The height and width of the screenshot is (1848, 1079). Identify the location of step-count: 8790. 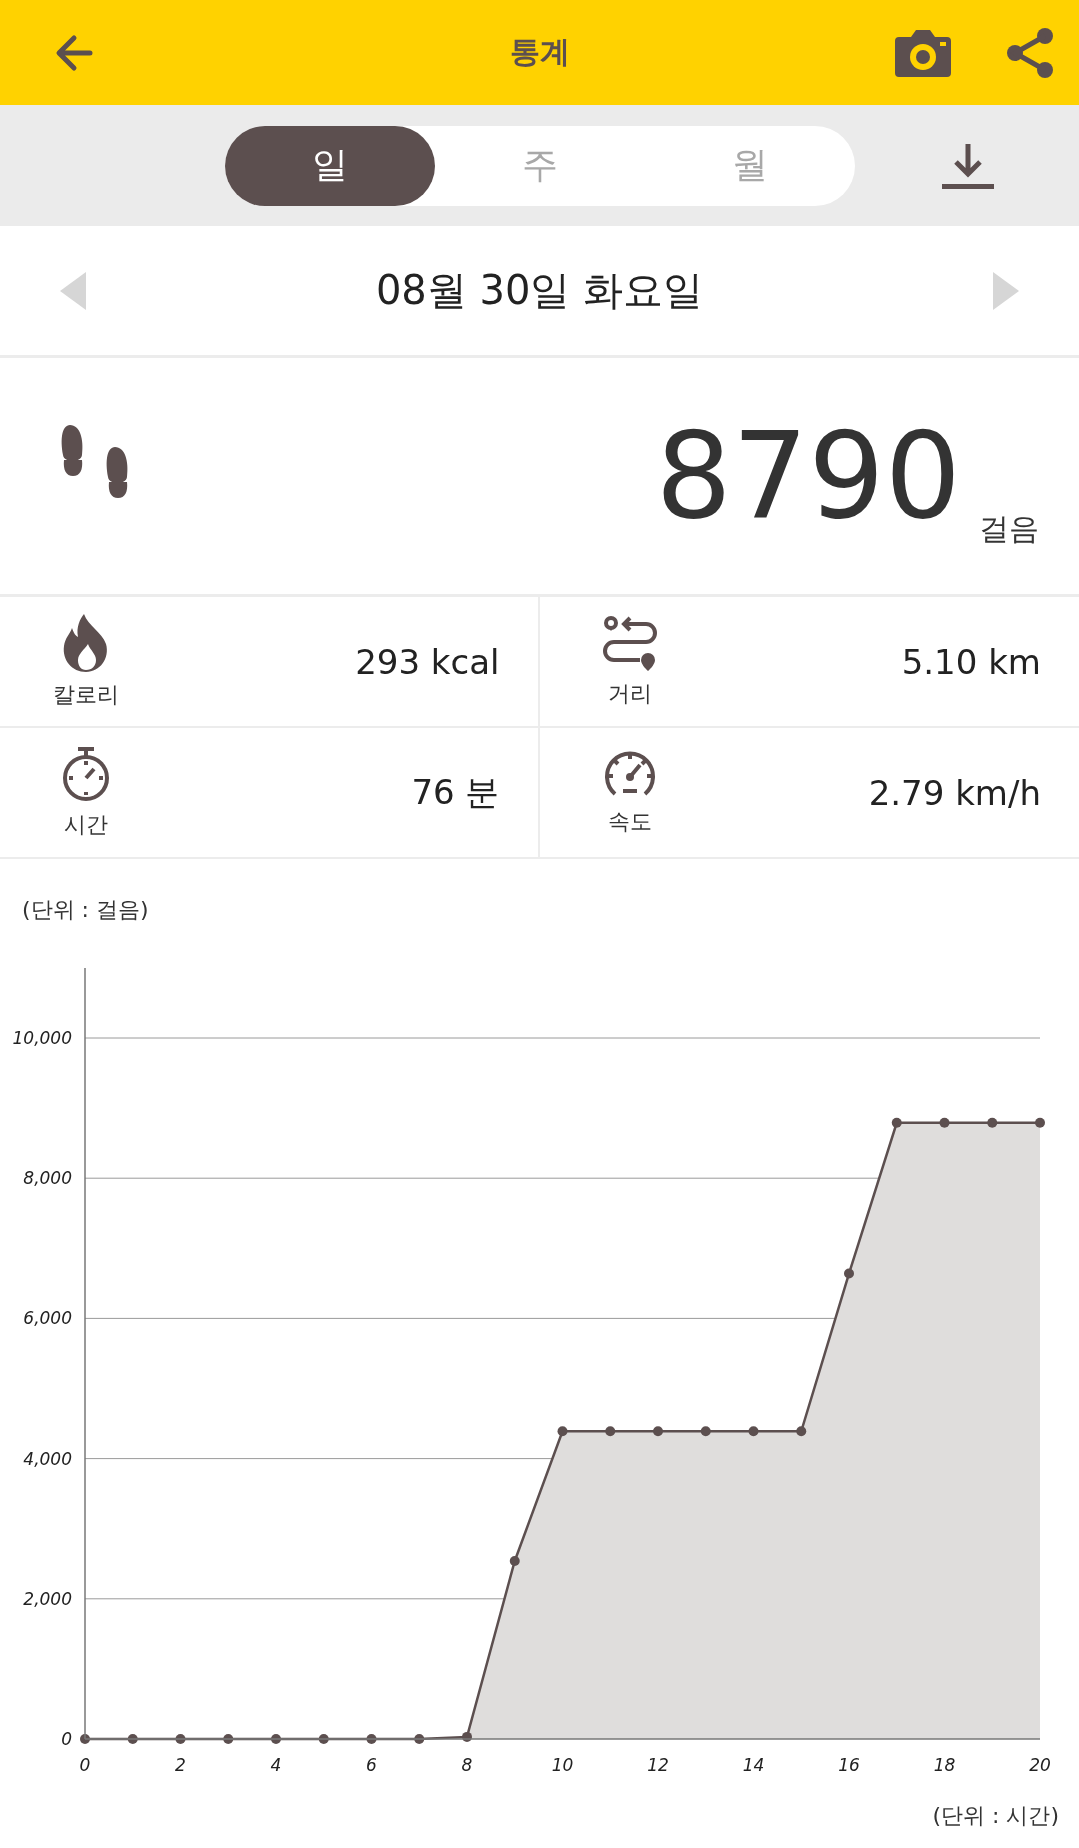
(808, 476).